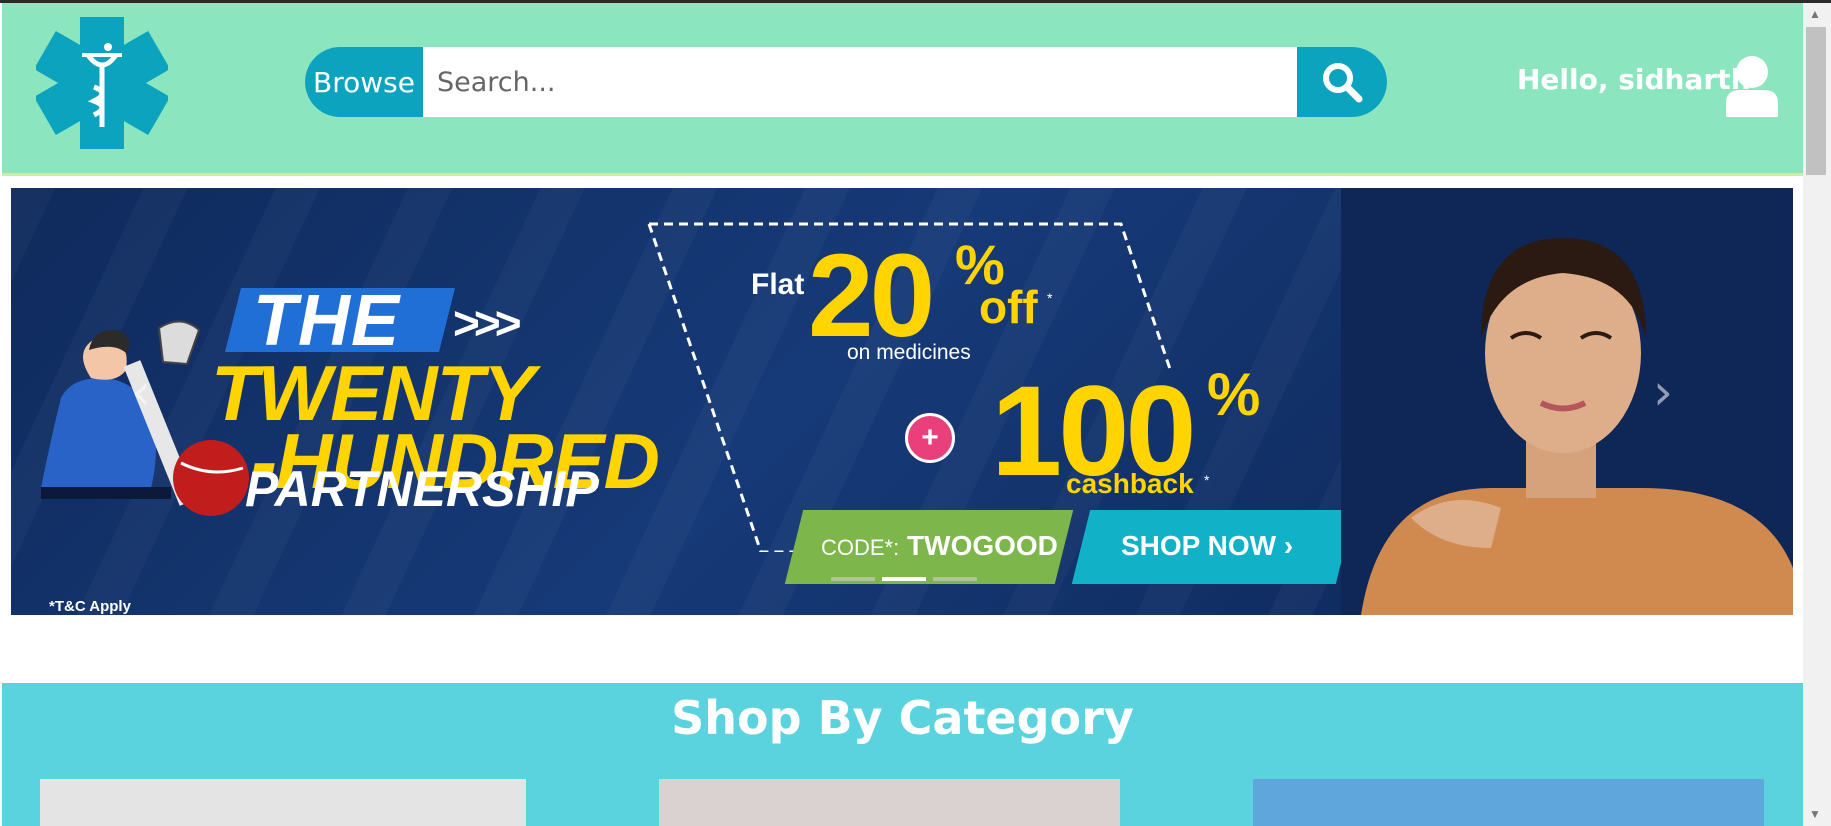  I want to click on coupon-code-value: TWOGOOD, so click(982, 545).